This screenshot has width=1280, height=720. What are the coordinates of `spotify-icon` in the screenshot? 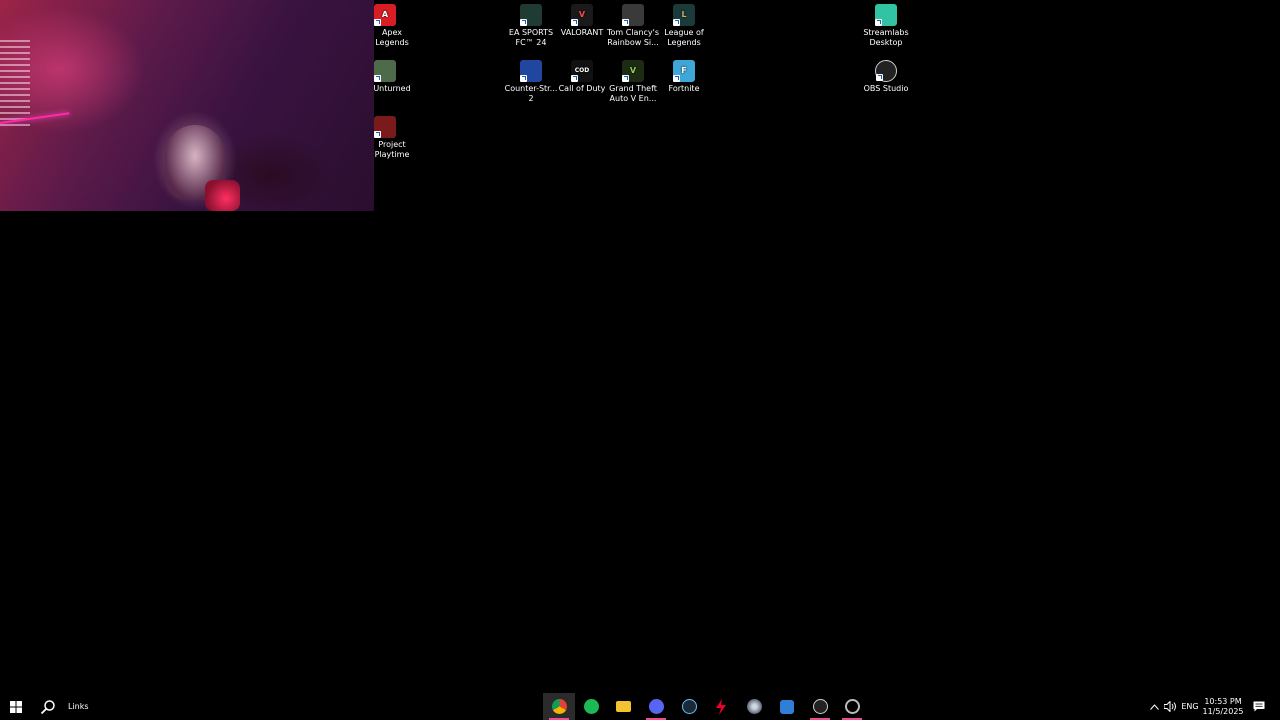 It's located at (591, 706).